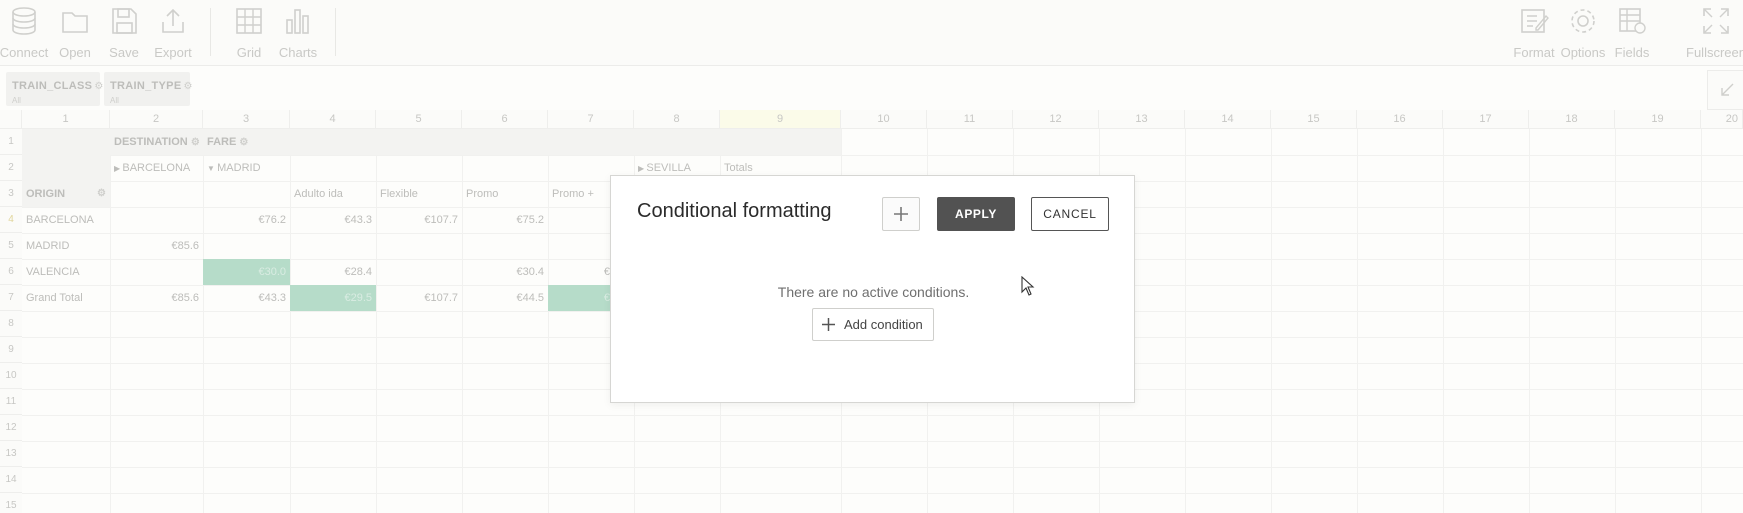 The image size is (1743, 513). What do you see at coordinates (11, 194) in the screenshot?
I see `row-header: 3` at bounding box center [11, 194].